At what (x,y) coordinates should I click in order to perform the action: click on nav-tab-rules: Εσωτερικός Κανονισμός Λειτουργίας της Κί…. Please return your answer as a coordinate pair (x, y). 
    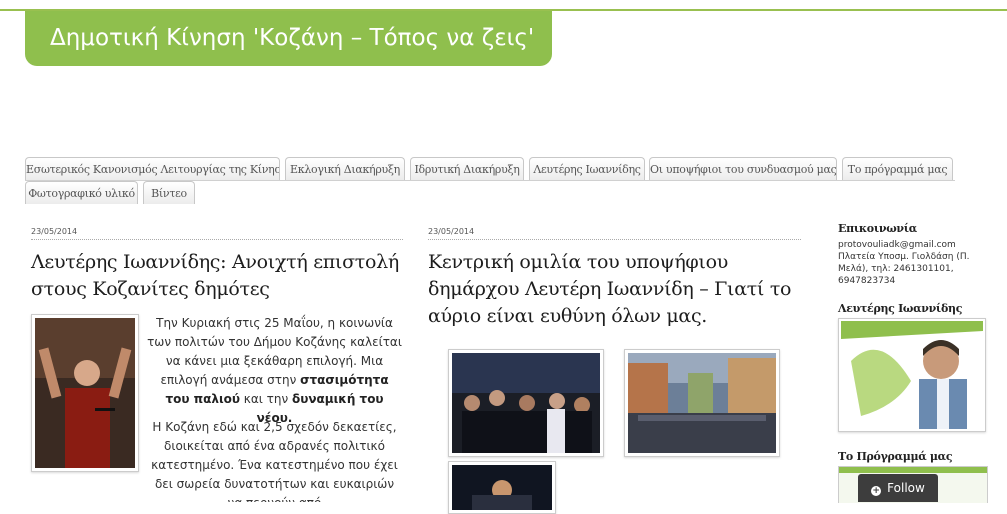
    Looking at the image, I should click on (152, 168).